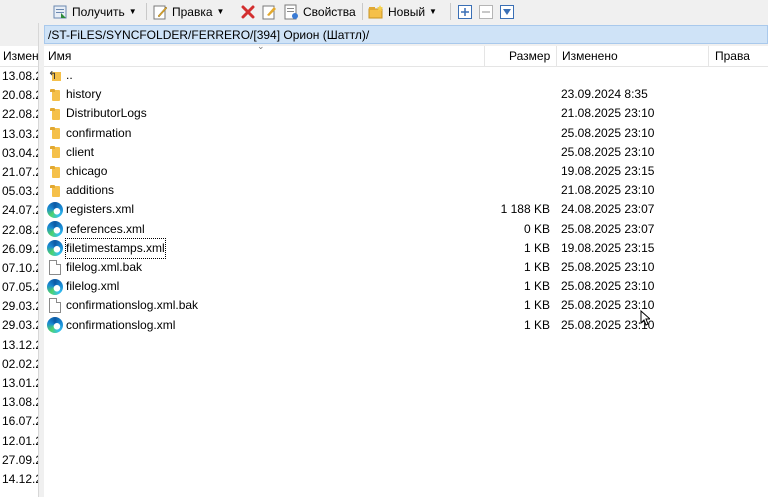  I want to click on column-header-row: ⌄ Имя Размер Изменено Права, so click(406, 56).